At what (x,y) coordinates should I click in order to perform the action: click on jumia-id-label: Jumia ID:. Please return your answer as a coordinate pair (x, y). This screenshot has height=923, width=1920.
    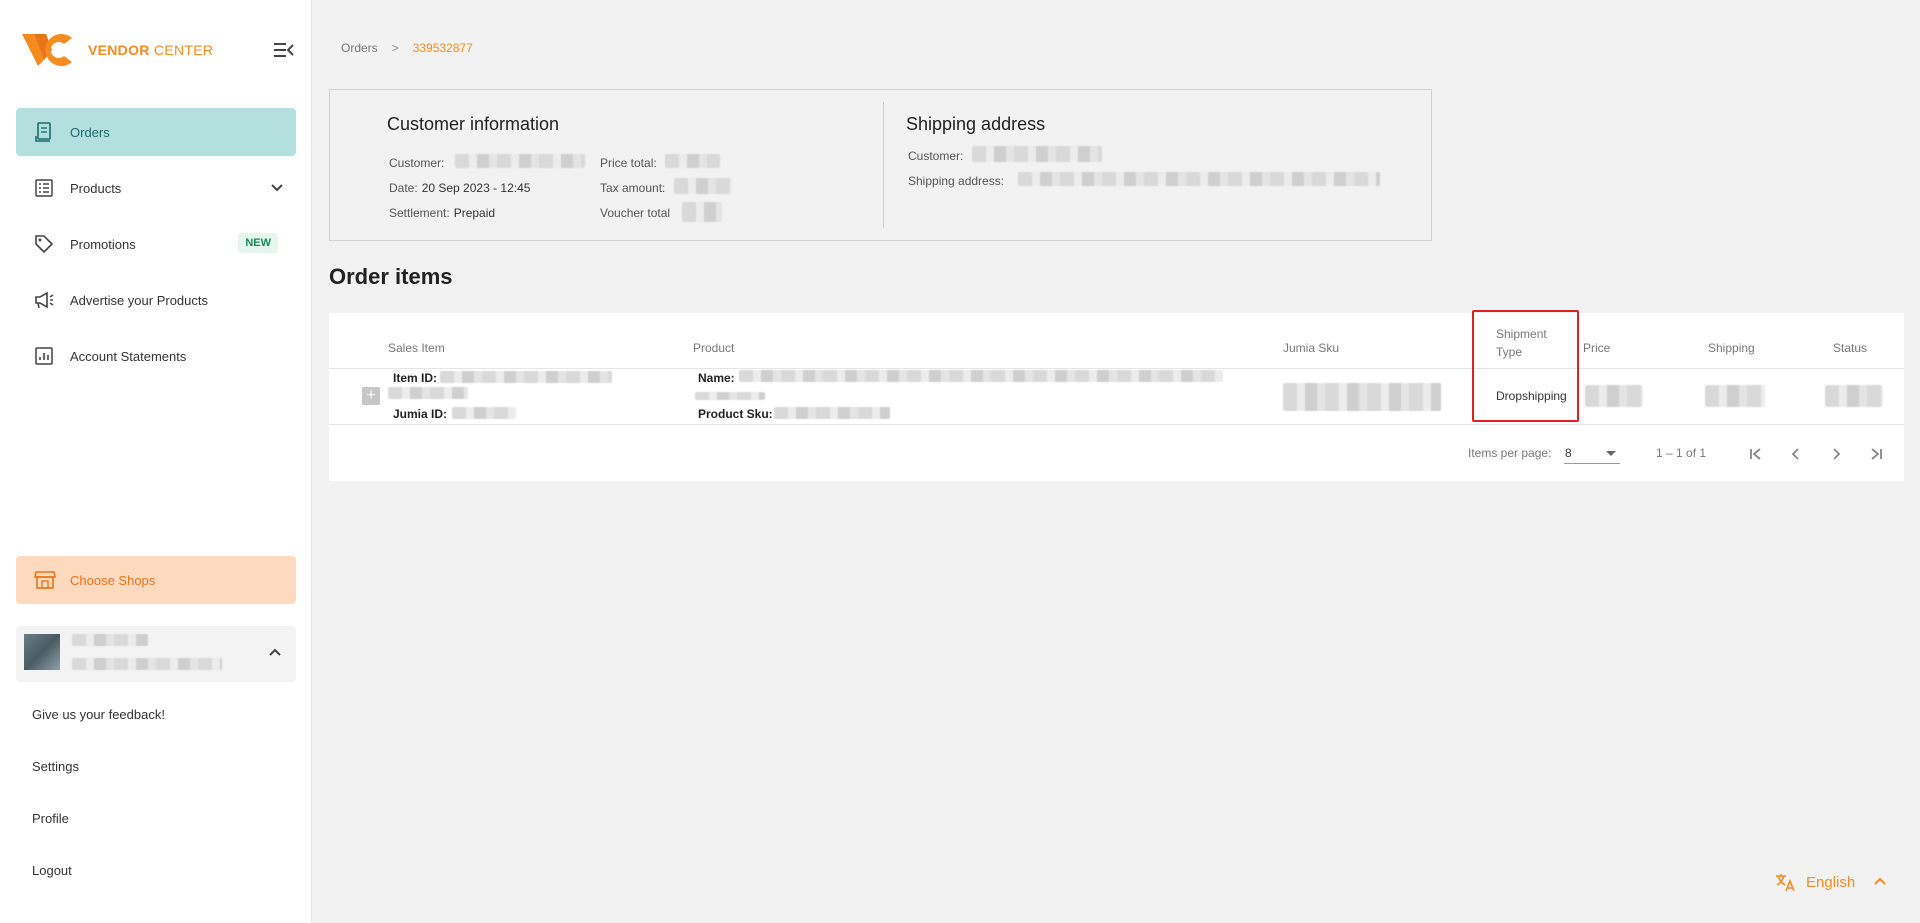
    Looking at the image, I should click on (420, 414).